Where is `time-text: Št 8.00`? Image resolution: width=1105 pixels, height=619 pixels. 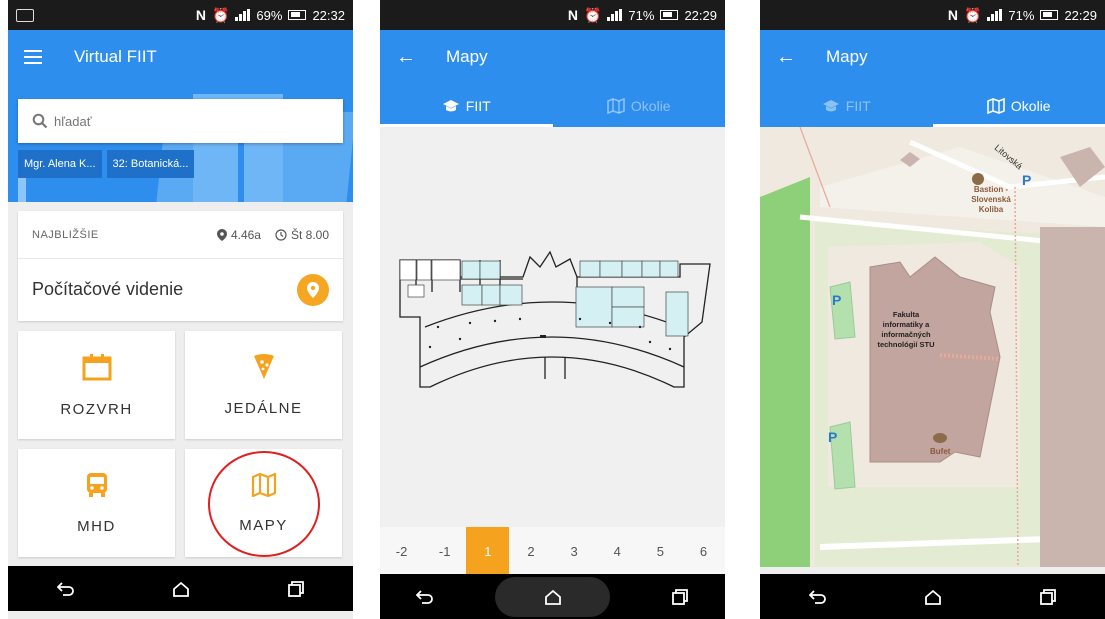
time-text: Št 8.00 is located at coordinates (309, 234).